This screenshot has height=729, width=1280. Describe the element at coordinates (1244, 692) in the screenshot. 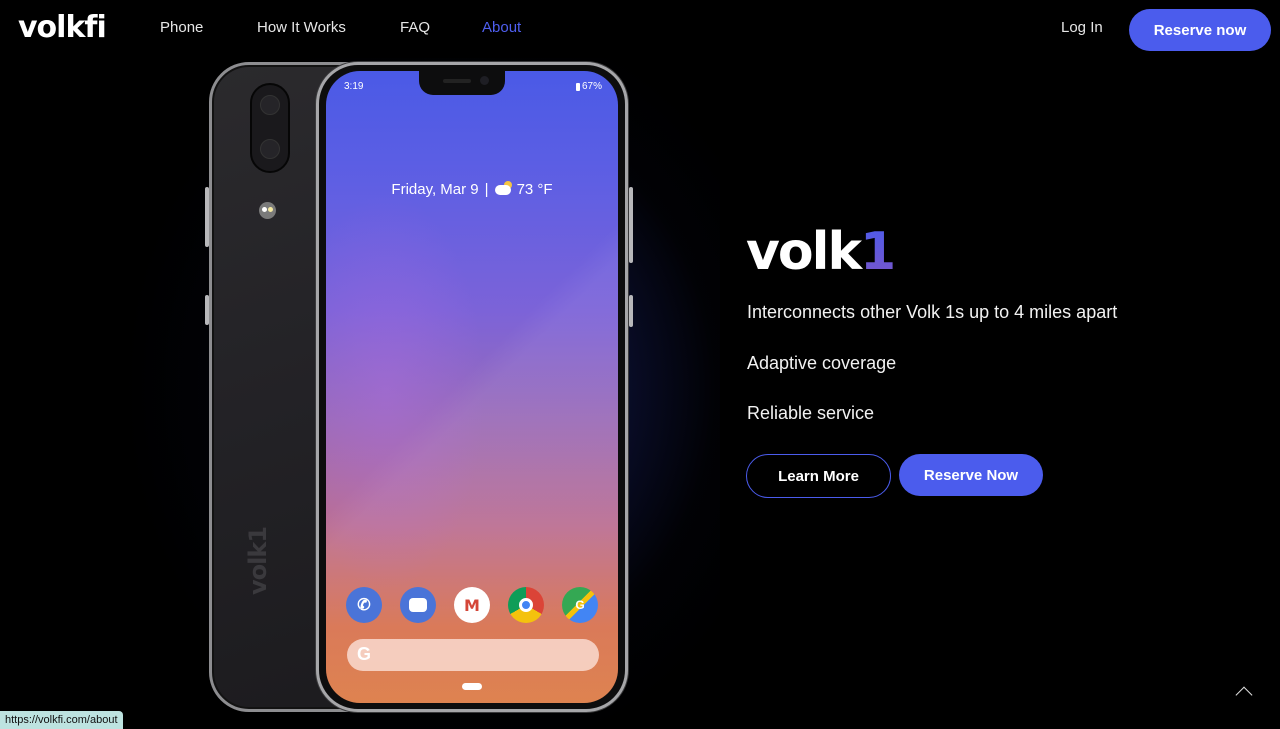

I see `scroll-to-top-chevron-icon` at that location.